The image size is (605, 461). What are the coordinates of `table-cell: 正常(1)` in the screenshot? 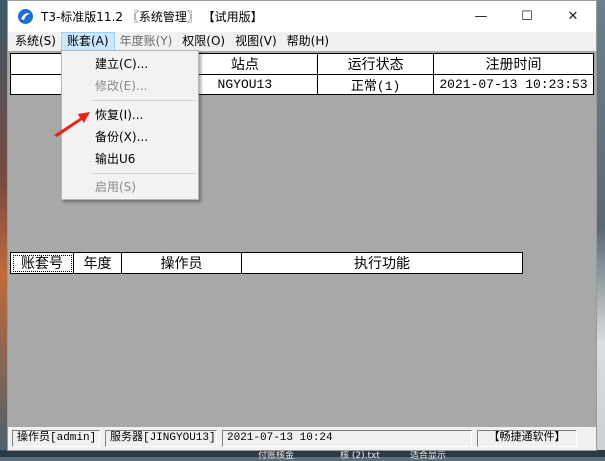 It's located at (375, 84).